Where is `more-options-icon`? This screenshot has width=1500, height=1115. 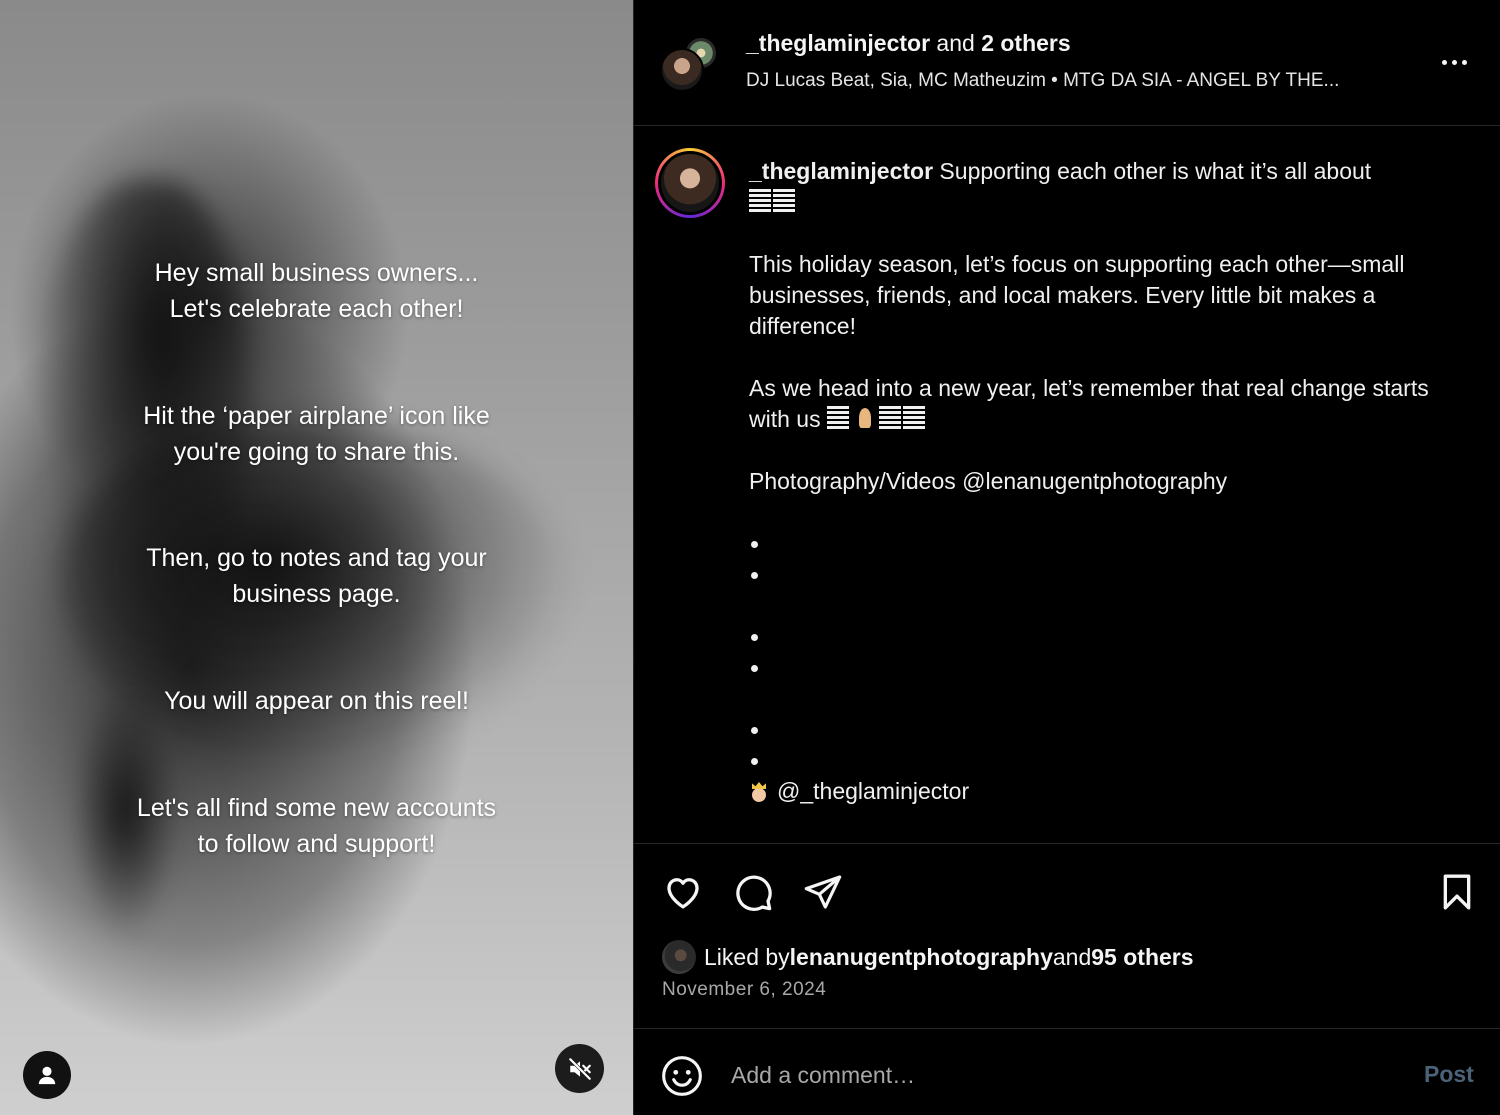
more-options-icon is located at coordinates (1444, 62).